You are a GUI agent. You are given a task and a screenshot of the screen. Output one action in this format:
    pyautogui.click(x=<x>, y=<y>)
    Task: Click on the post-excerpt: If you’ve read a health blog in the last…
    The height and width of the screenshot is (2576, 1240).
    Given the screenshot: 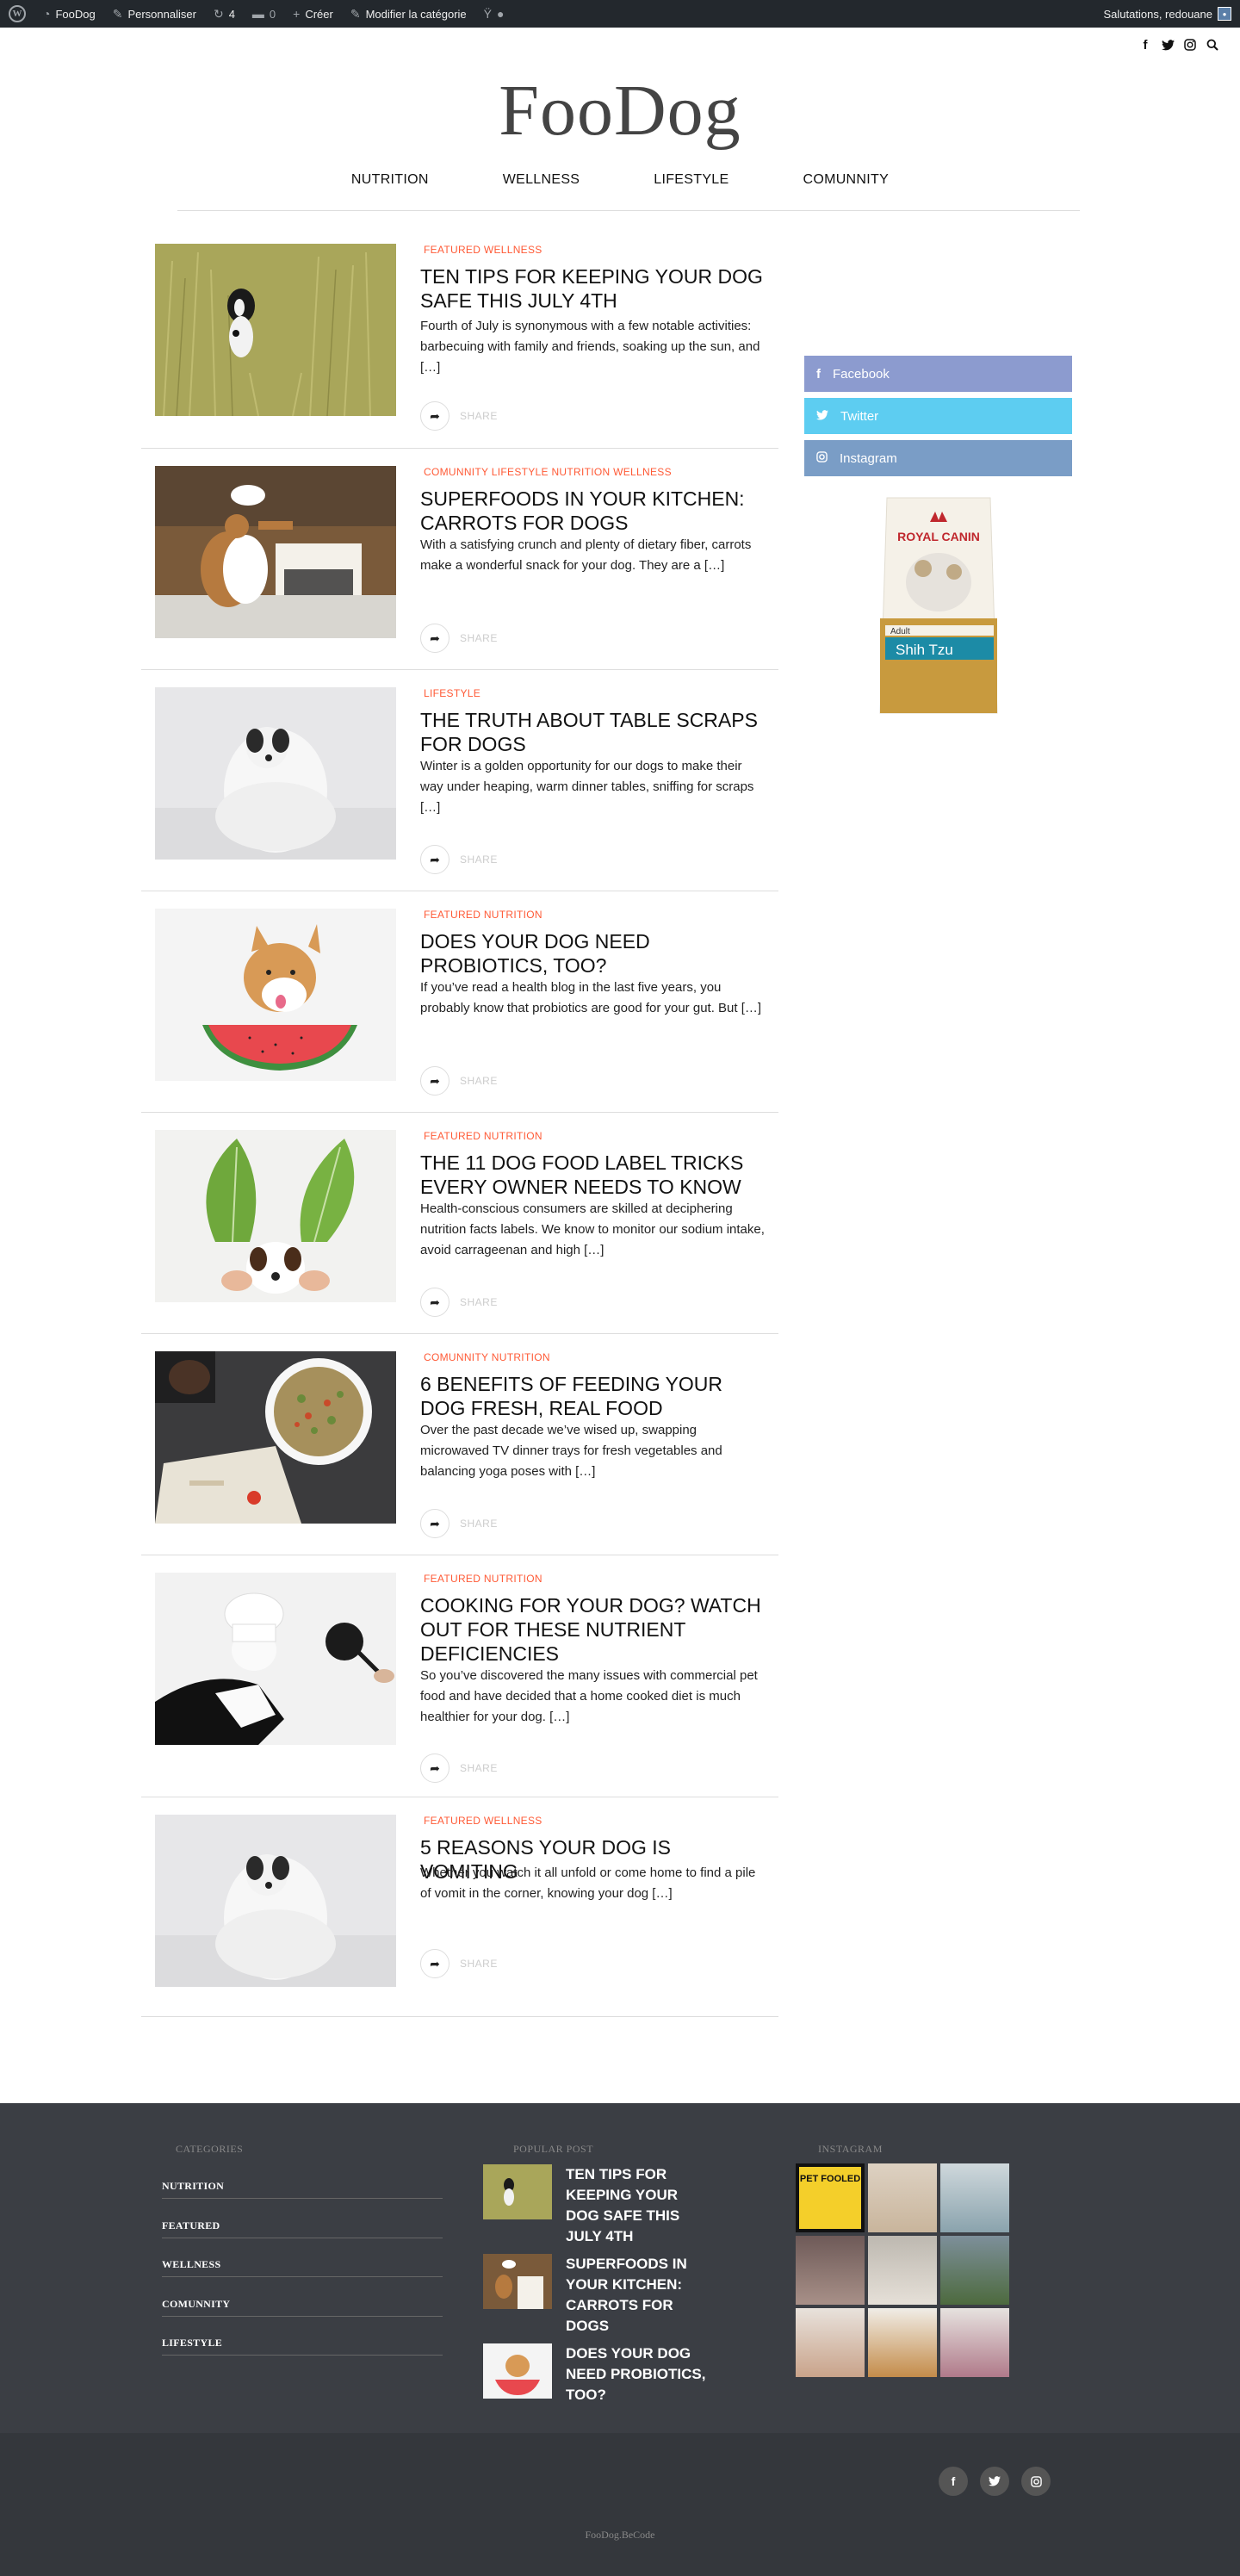 What is the action you would take?
    pyautogui.click(x=591, y=997)
    